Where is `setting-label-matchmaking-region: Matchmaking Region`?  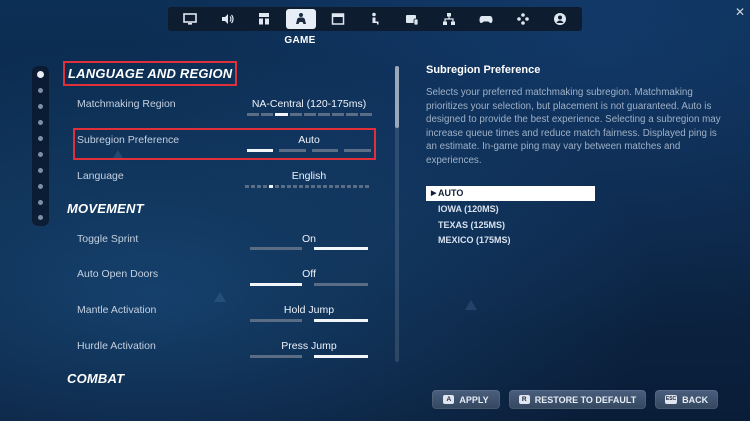 setting-label-matchmaking-region: Matchmaking Region is located at coordinates (126, 104).